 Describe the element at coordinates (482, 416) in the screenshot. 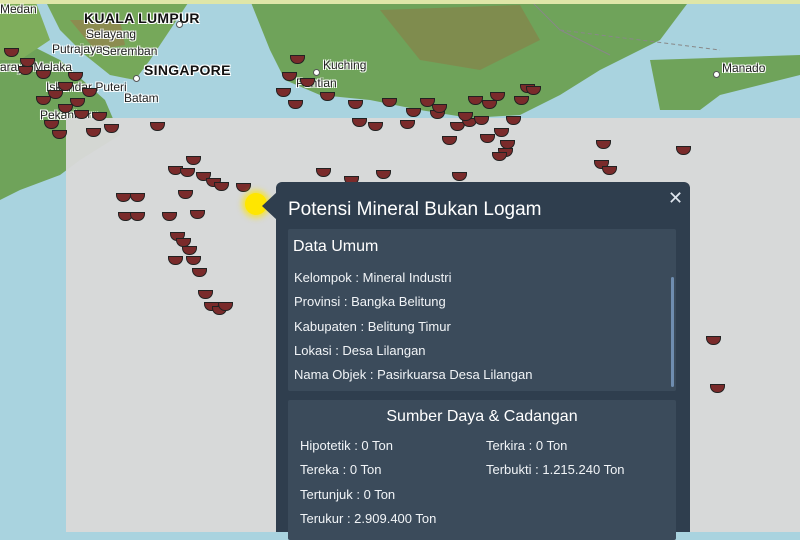

I see `resources-heading: Sumber Daya & Cadangan` at that location.